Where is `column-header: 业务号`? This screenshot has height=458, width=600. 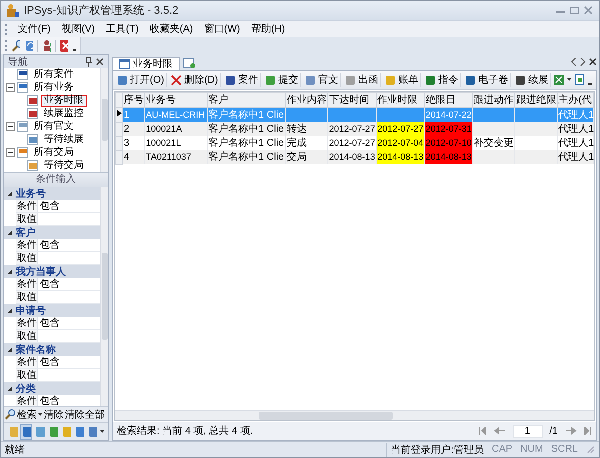
column-header: 业务号 is located at coordinates (176, 100).